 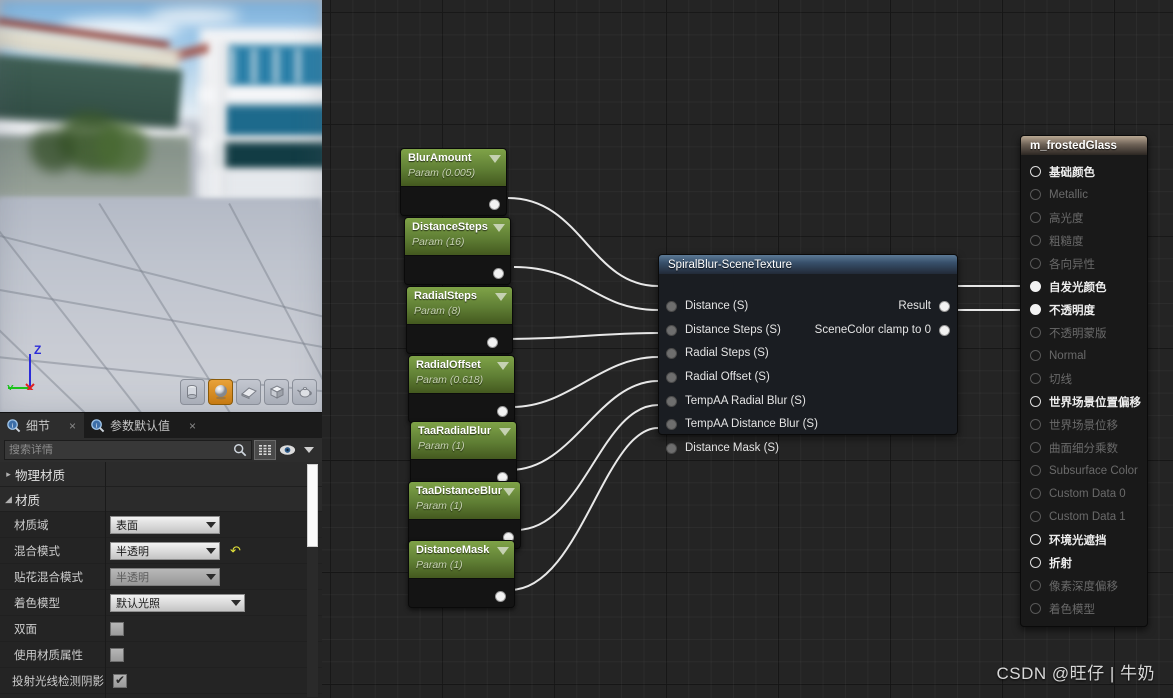 I want to click on node-header: DistanceMask Param (1), so click(x=461, y=560).